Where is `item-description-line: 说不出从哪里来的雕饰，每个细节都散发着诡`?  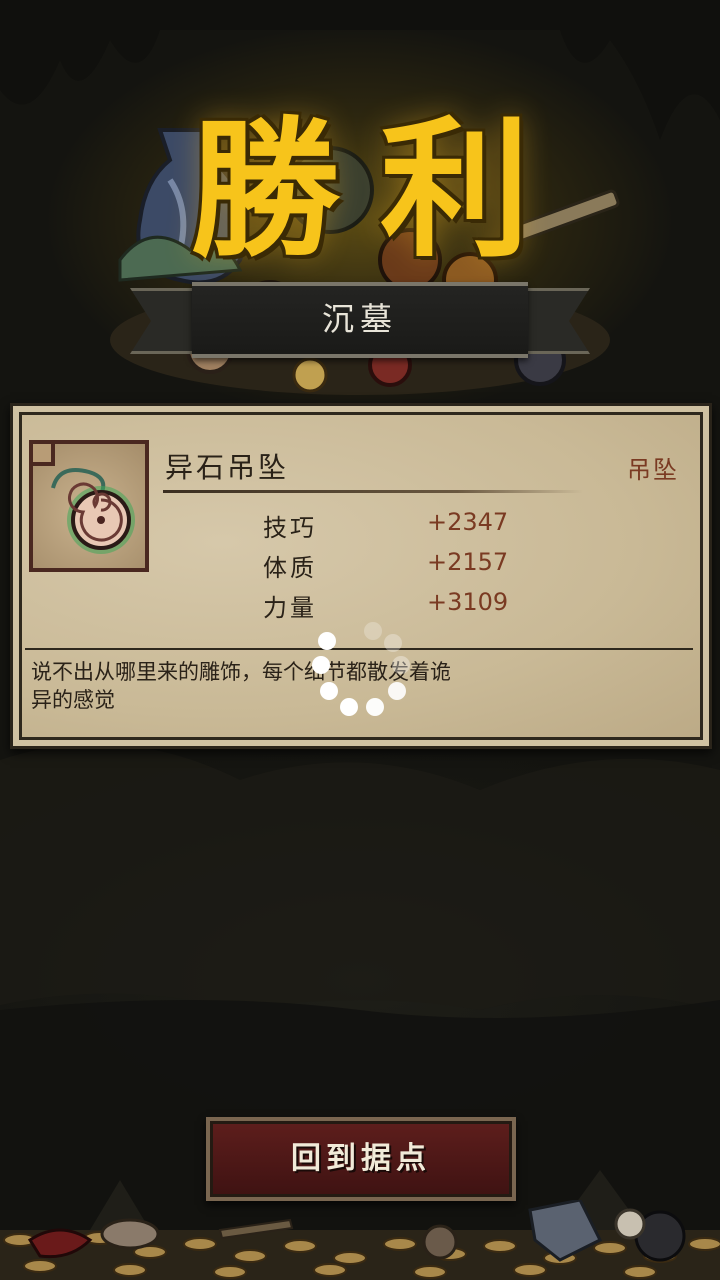 item-description-line: 说不出从哪里来的雕饰，每个细节都散发着诡 is located at coordinates (241, 672).